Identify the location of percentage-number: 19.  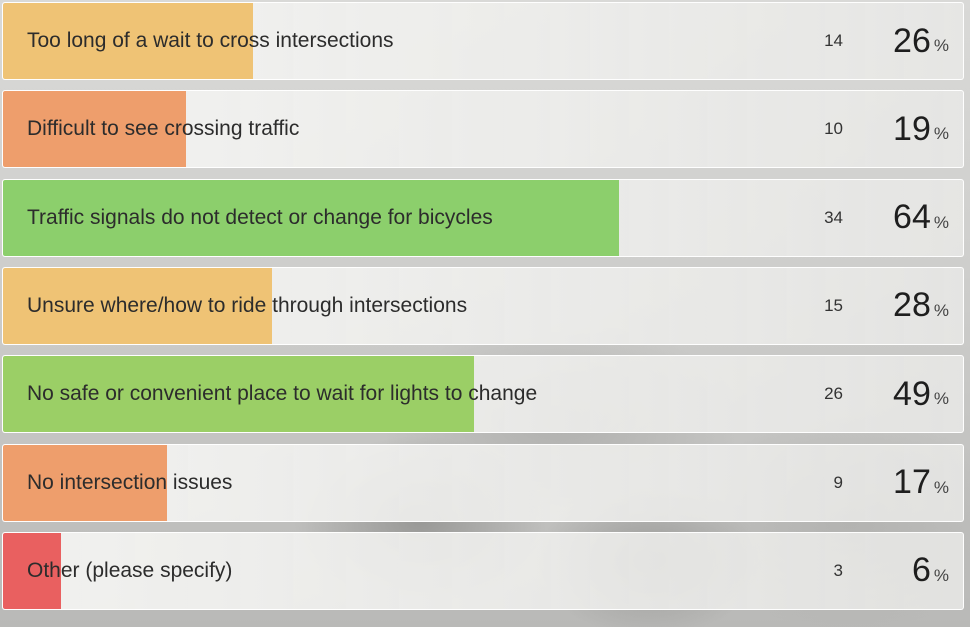
(912, 128).